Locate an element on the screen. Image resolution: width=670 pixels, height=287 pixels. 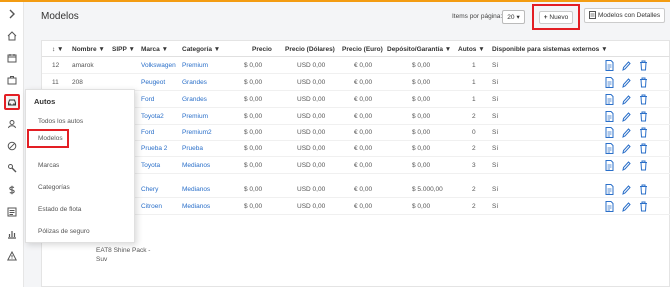
cell-name: amarok is located at coordinates (83, 65).